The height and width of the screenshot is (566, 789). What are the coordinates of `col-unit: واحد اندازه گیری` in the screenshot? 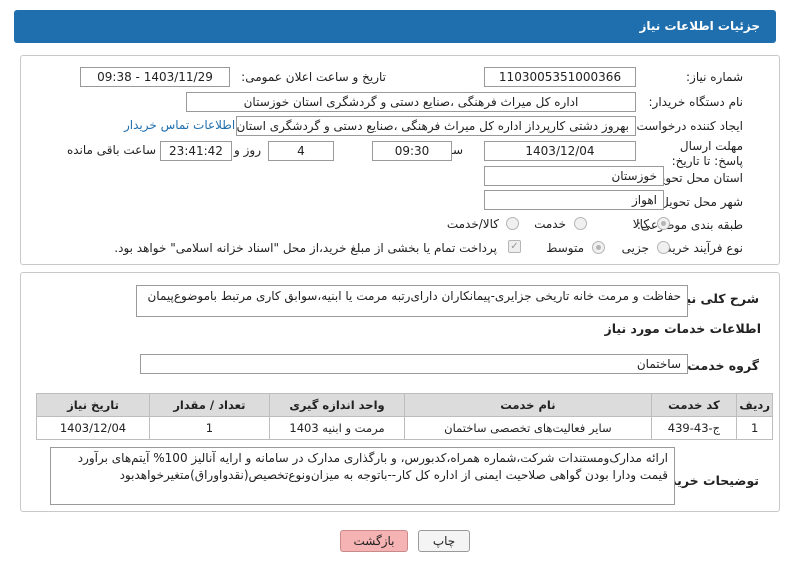 It's located at (337, 405).